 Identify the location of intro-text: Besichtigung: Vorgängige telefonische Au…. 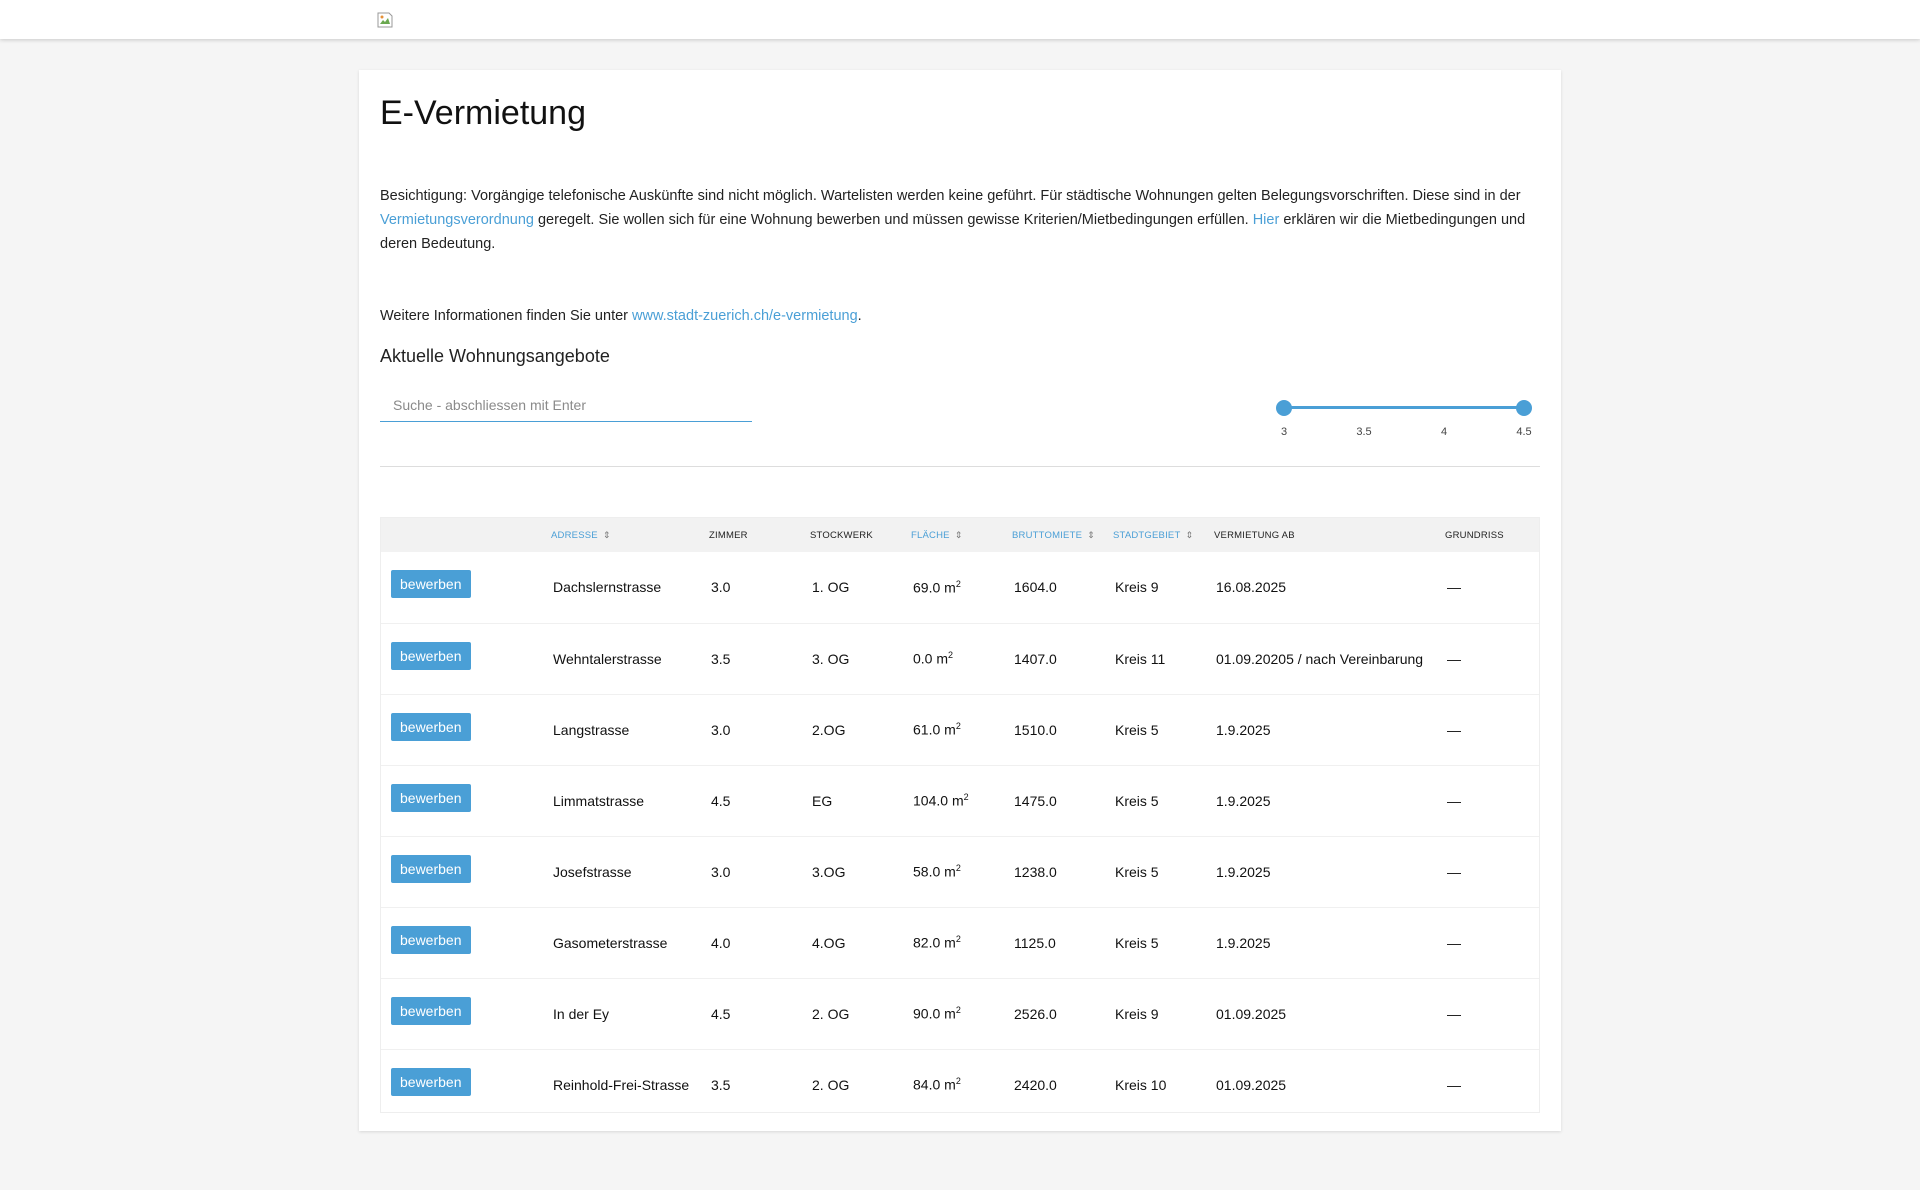
(960, 220).